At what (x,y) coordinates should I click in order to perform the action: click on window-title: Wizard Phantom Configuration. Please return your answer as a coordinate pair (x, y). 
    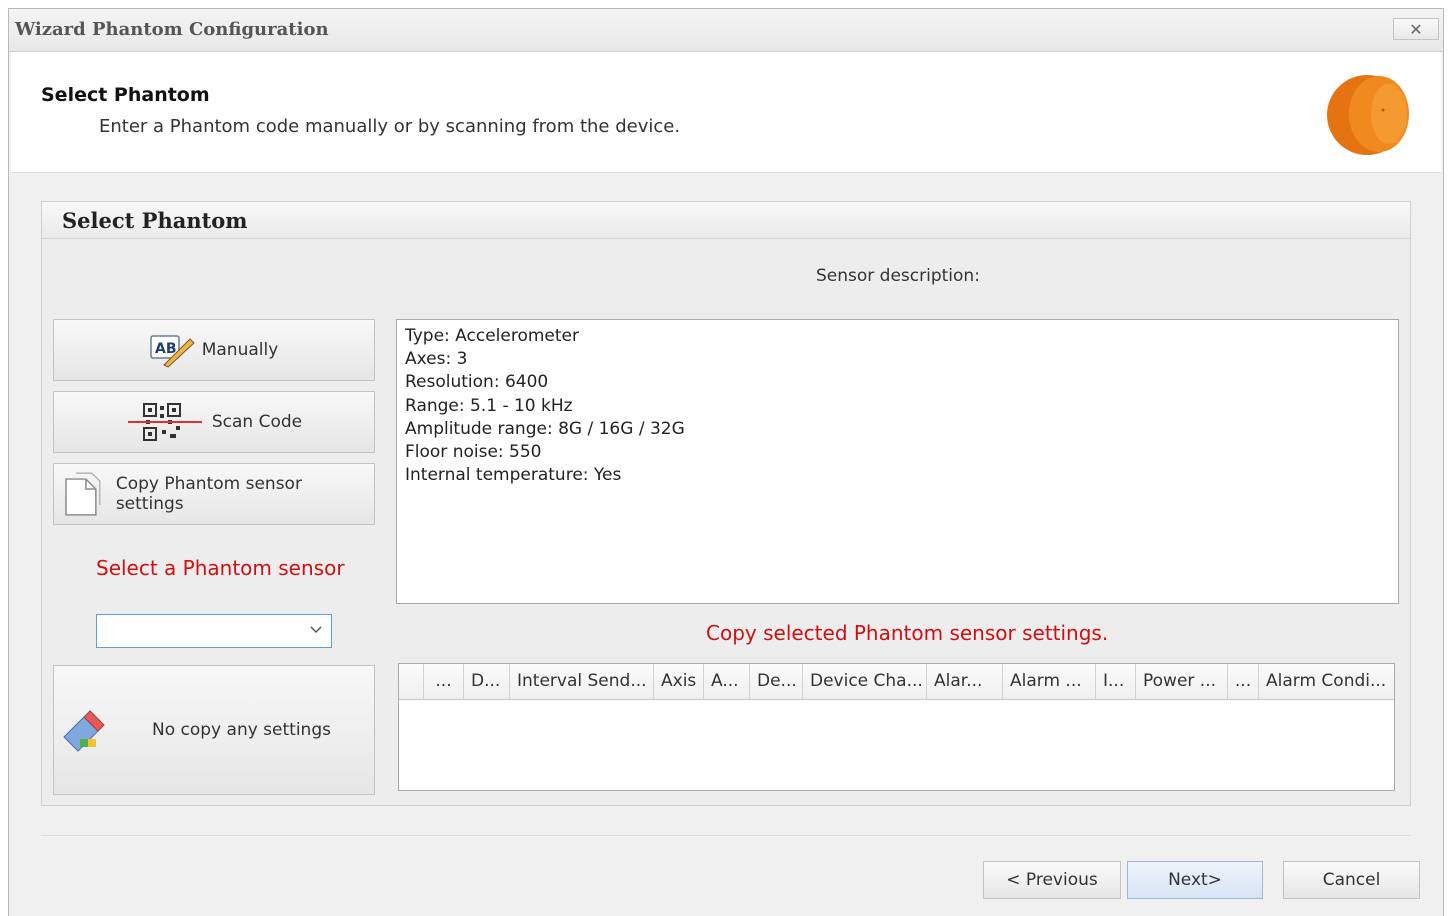
    Looking at the image, I should click on (172, 29).